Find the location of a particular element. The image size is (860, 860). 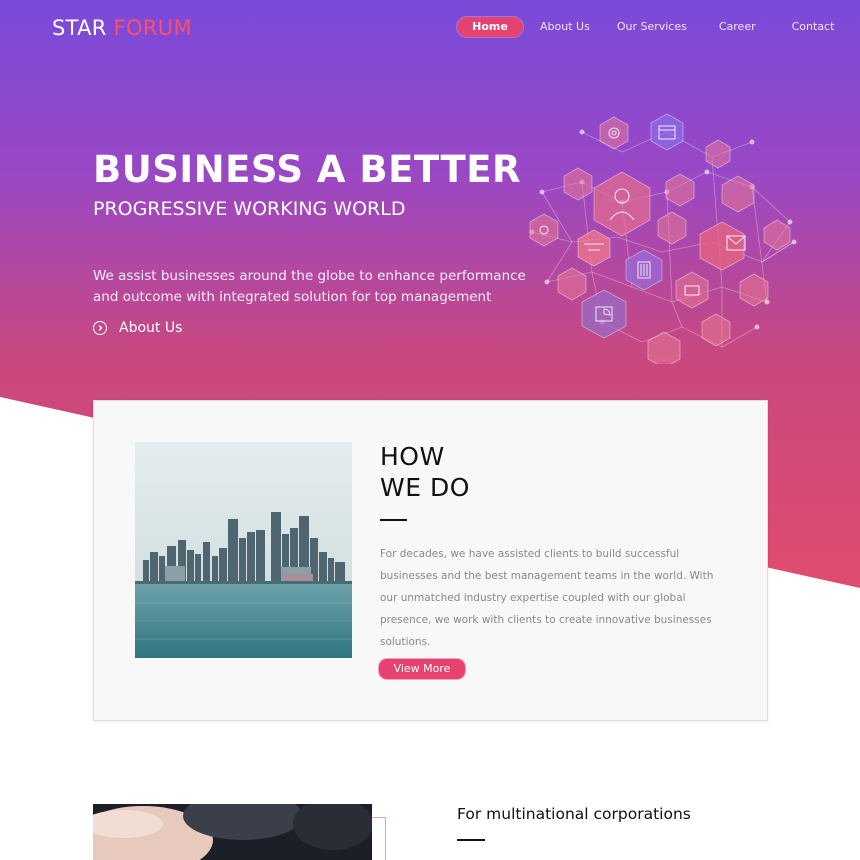

hero-subtitle: PROGRESSIVE WORKING WORLD is located at coordinates (249, 209).